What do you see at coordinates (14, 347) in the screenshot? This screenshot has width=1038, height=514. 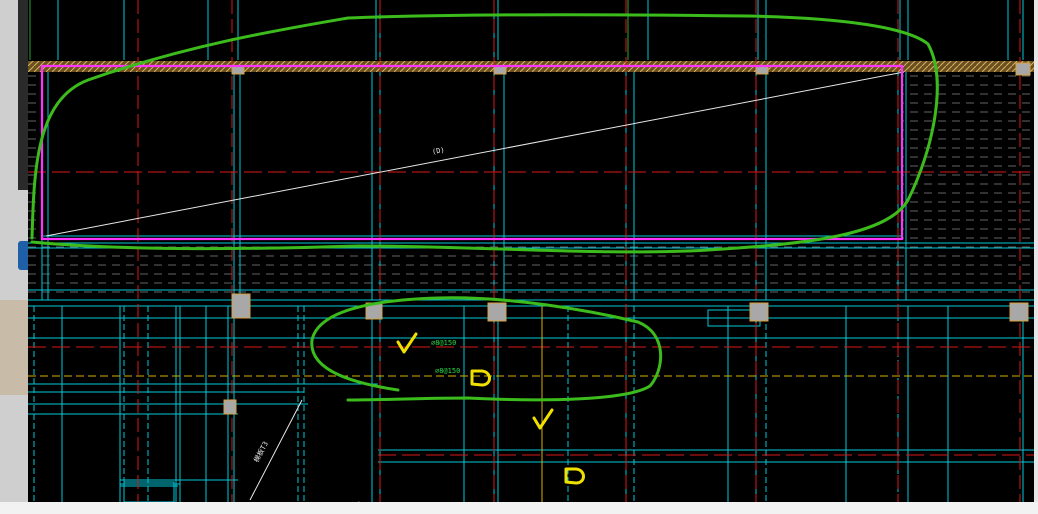 I see `left-panel-preview` at bounding box center [14, 347].